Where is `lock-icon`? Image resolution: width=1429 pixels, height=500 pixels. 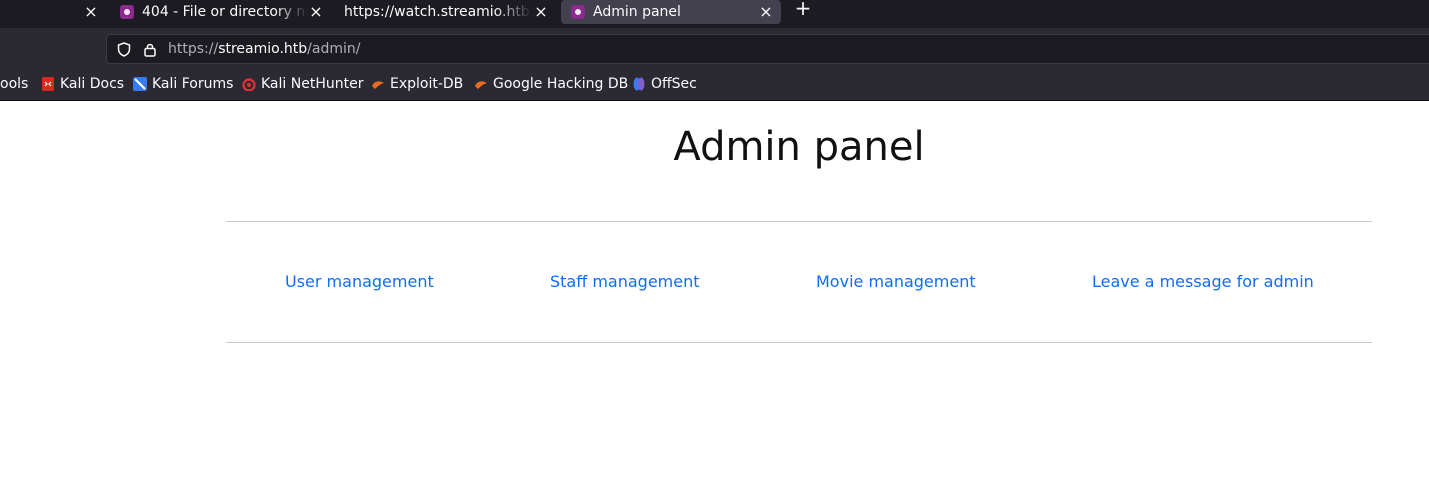
lock-icon is located at coordinates (150, 49).